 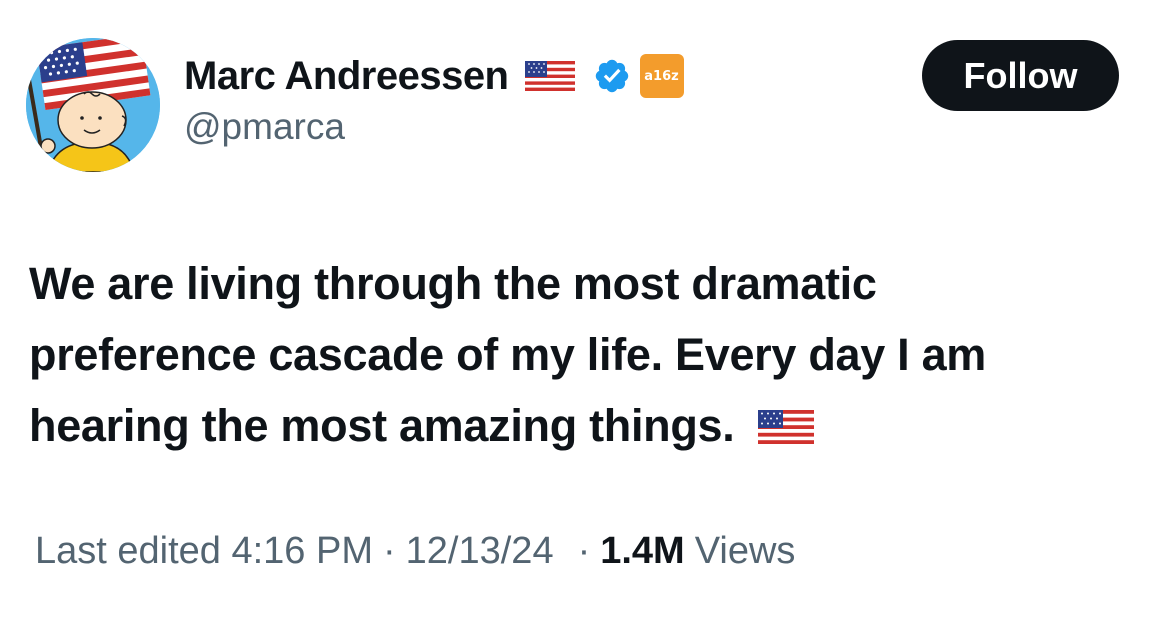 What do you see at coordinates (382, 425) in the screenshot?
I see `tweet-text-line-content: hearing the most amazing things.` at bounding box center [382, 425].